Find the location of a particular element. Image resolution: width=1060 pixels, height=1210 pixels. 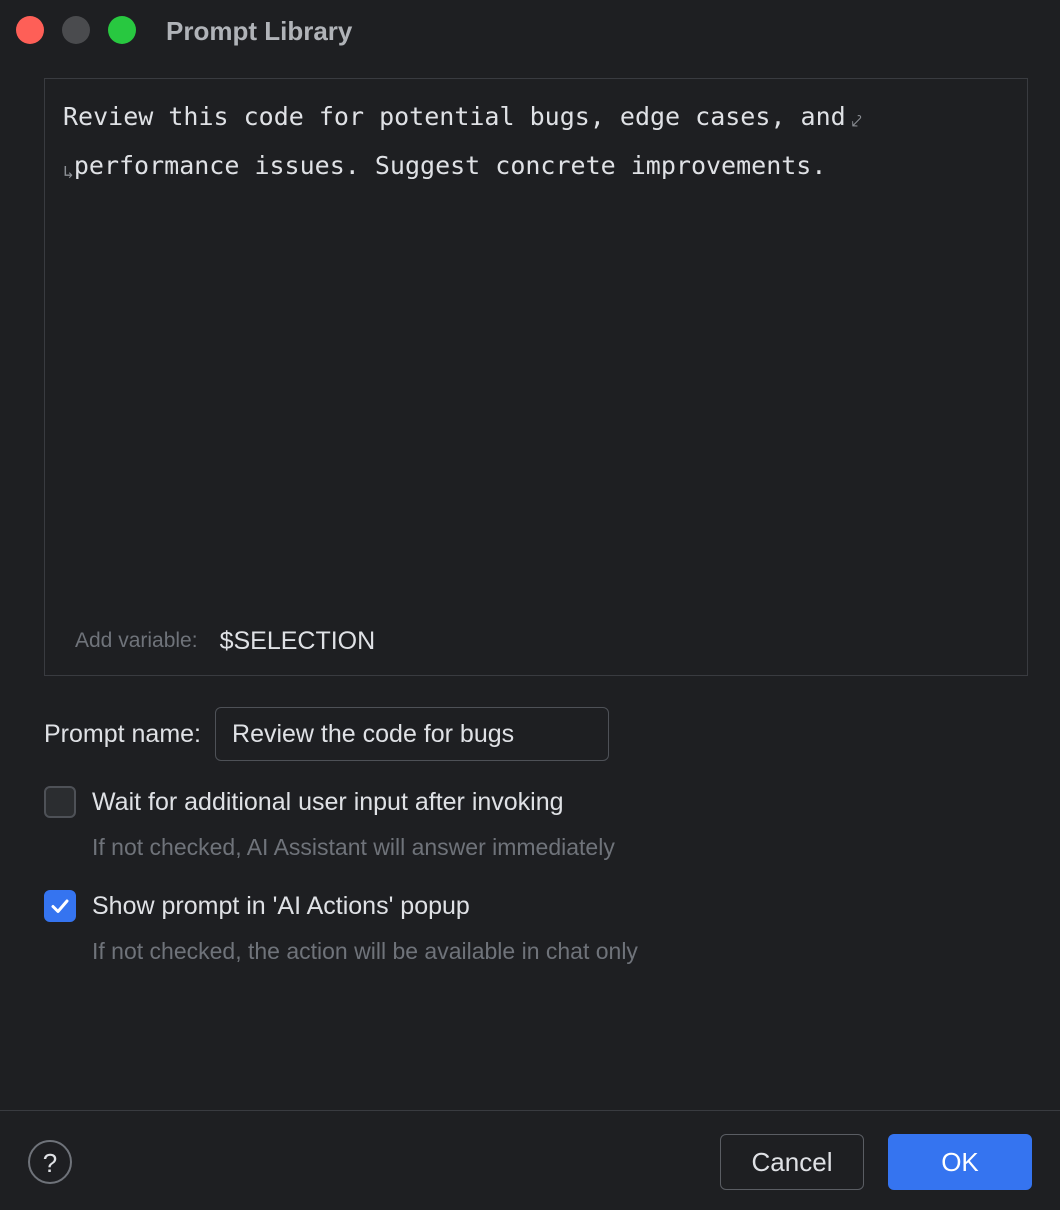

show-in-ai-actions-checkbox is located at coordinates (60, 906).